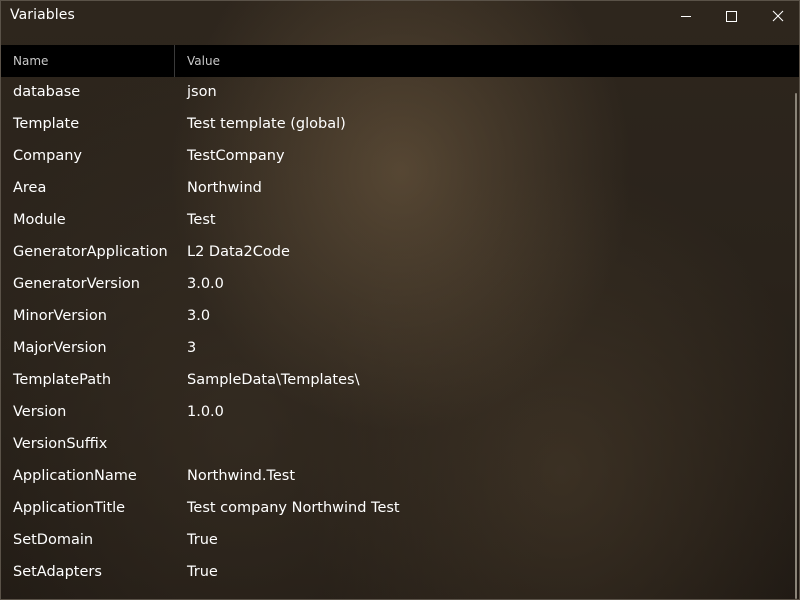  What do you see at coordinates (30, 188) in the screenshot?
I see `variable-name: Area` at bounding box center [30, 188].